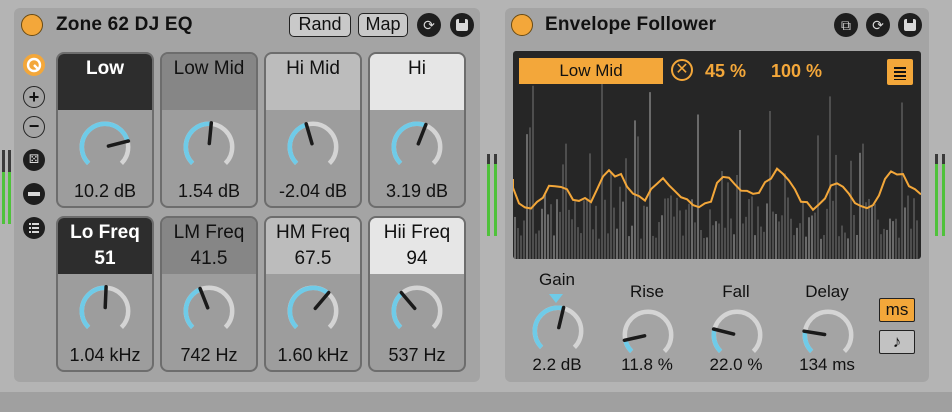 This screenshot has height=412, width=952. I want to click on cell-value: 10.2 dB, so click(105, 191).